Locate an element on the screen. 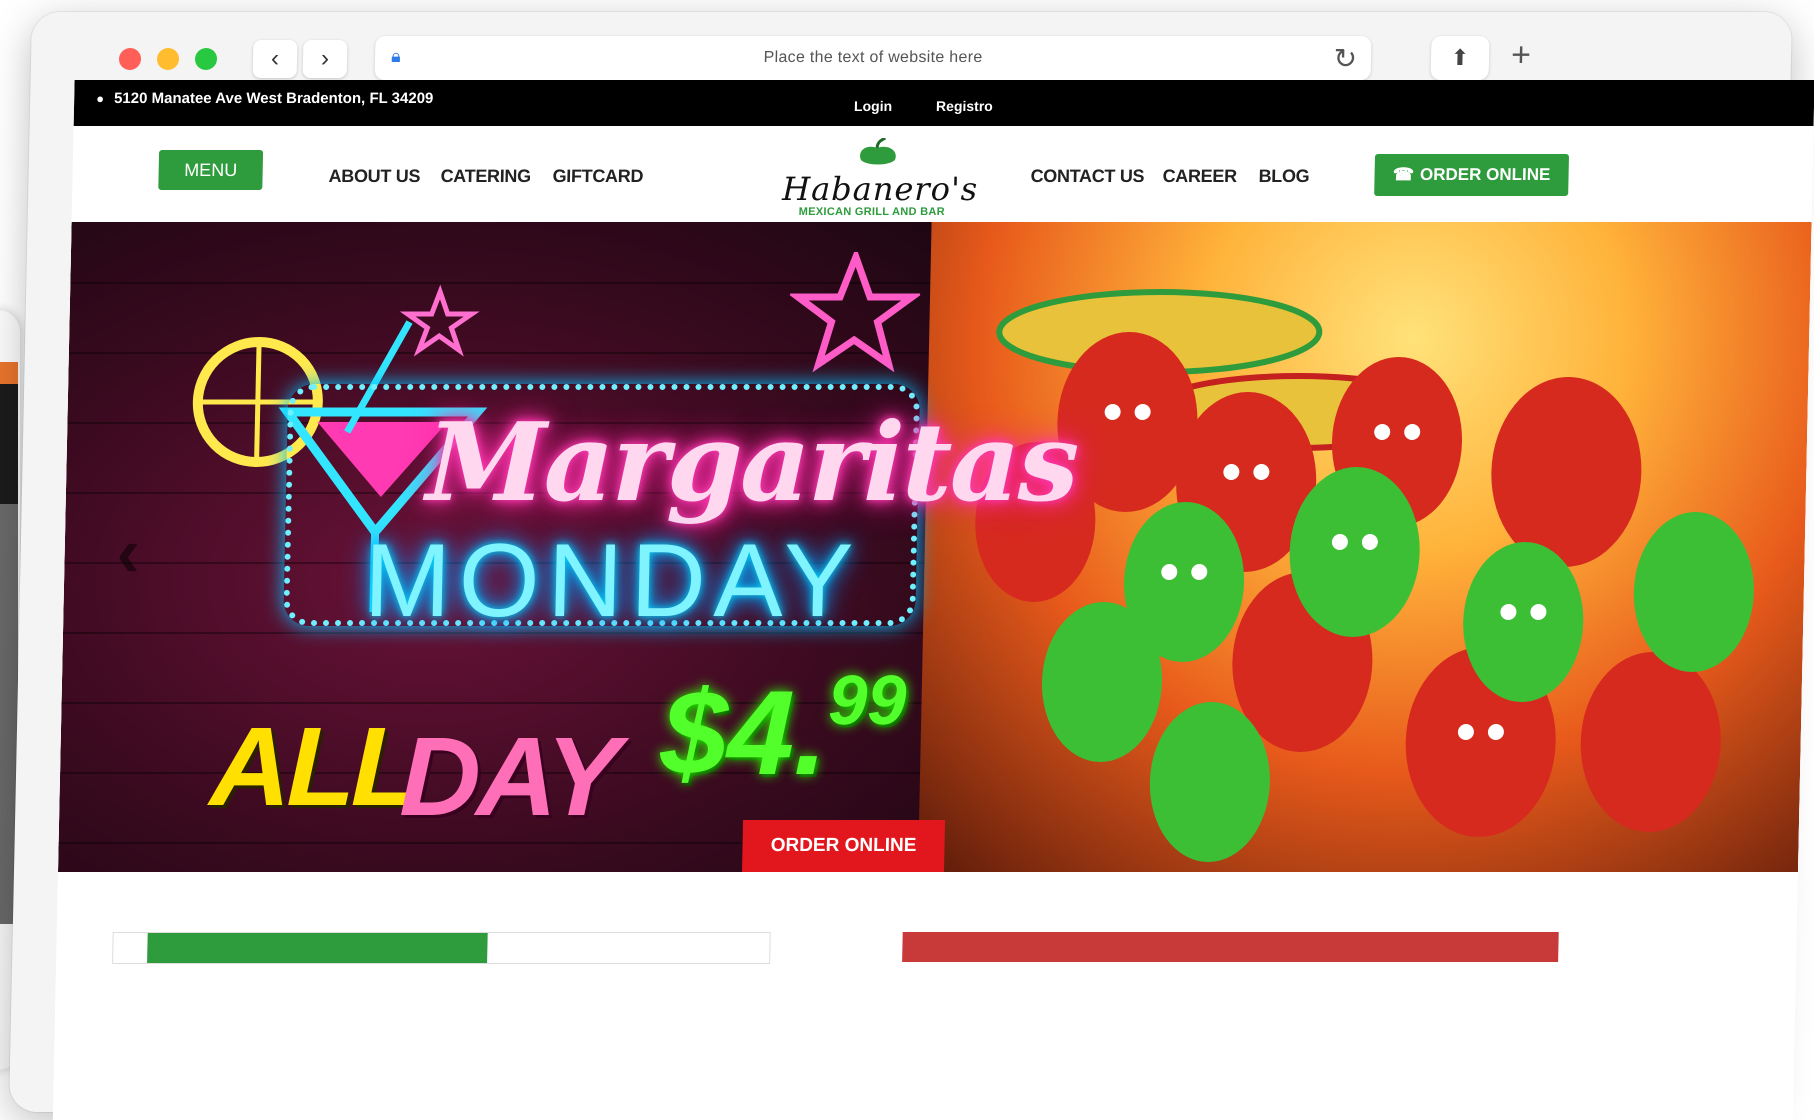 The height and width of the screenshot is (1120, 1814). chevron-right-icon: › is located at coordinates (325, 58).